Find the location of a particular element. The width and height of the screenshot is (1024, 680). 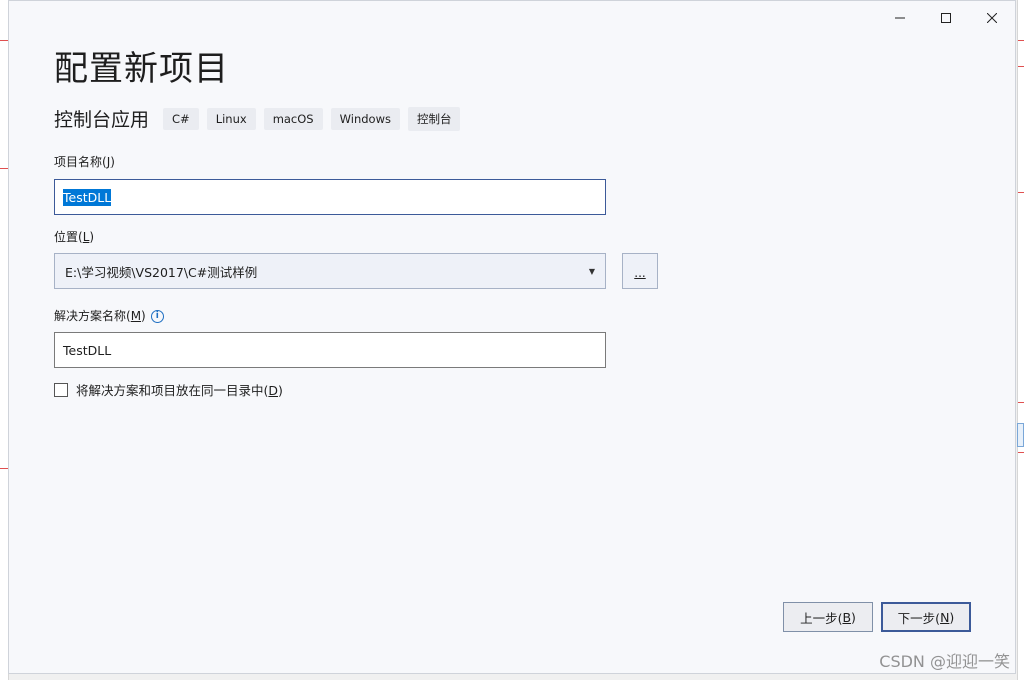

close-button is located at coordinates (992, 18).